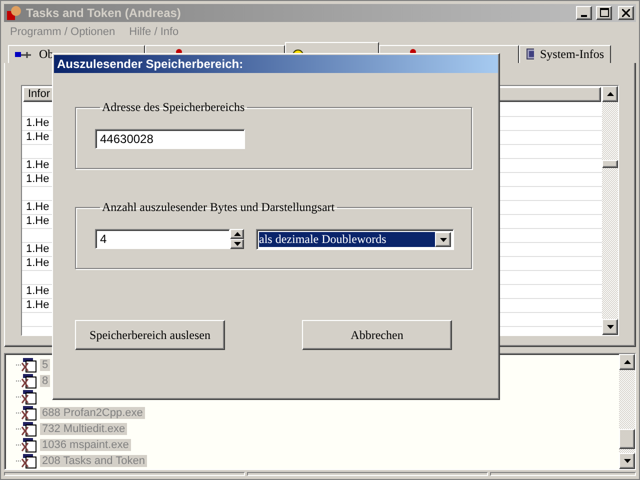  I want to click on group-label: Anzahl auszulesender Bytes und Darstellungsart, so click(218, 207).